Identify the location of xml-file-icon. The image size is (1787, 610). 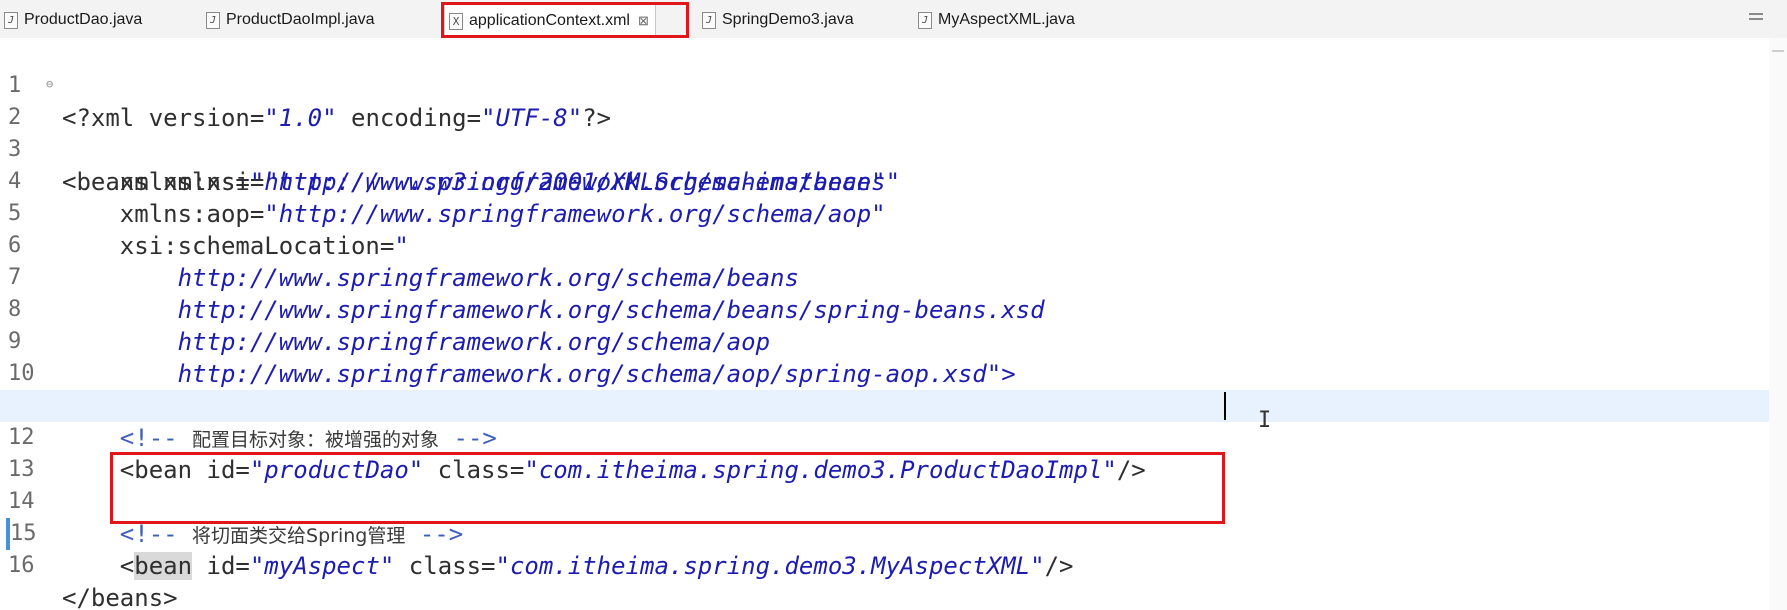
(456, 21).